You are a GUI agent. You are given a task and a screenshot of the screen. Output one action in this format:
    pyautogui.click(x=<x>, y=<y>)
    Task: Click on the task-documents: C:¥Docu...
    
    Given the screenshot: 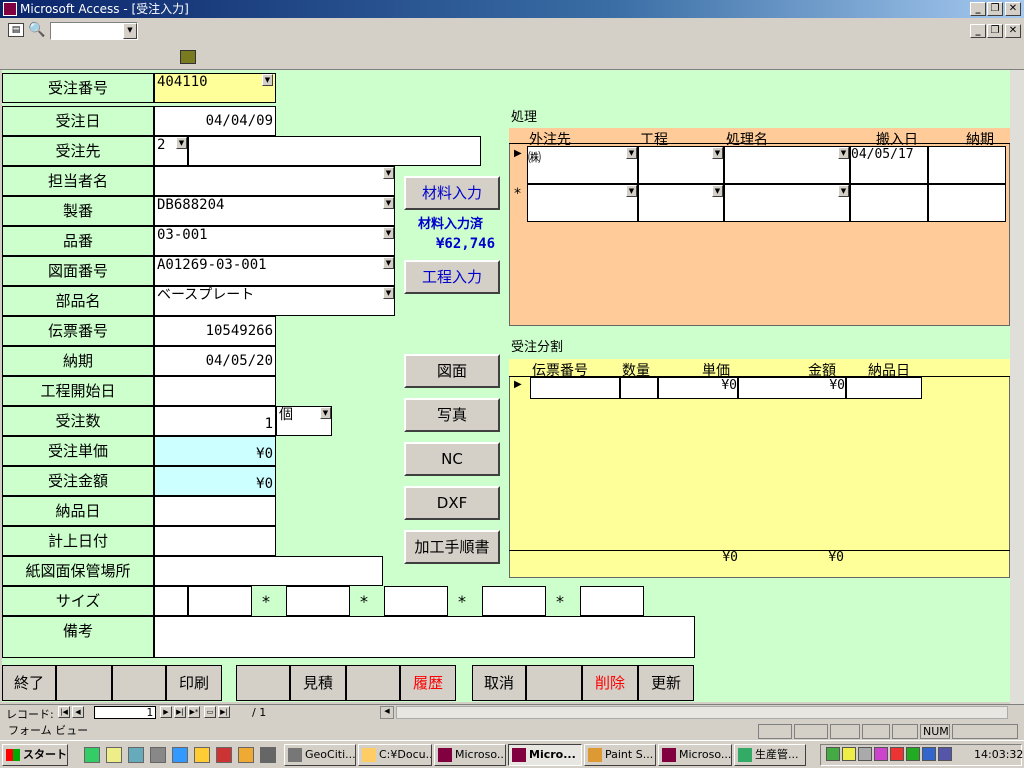 What is the action you would take?
    pyautogui.click(x=395, y=755)
    